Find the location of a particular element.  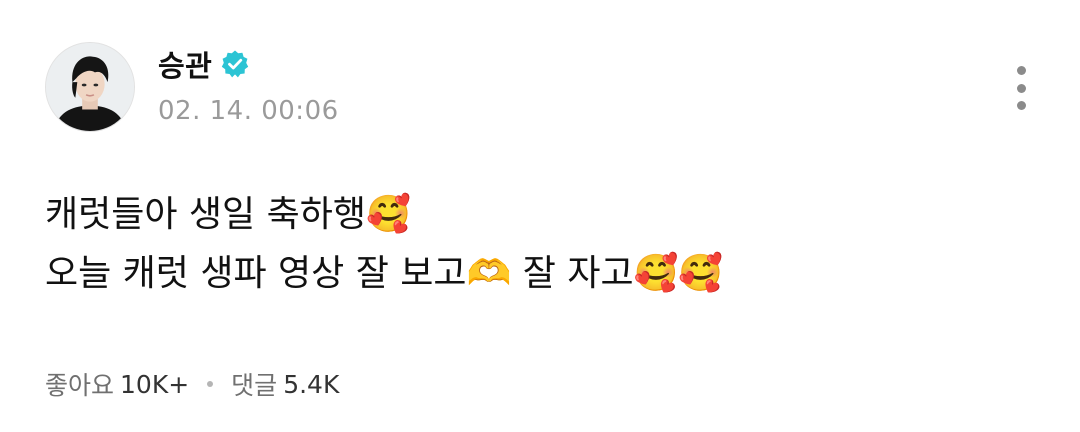

verified-badge-icon is located at coordinates (235, 64).